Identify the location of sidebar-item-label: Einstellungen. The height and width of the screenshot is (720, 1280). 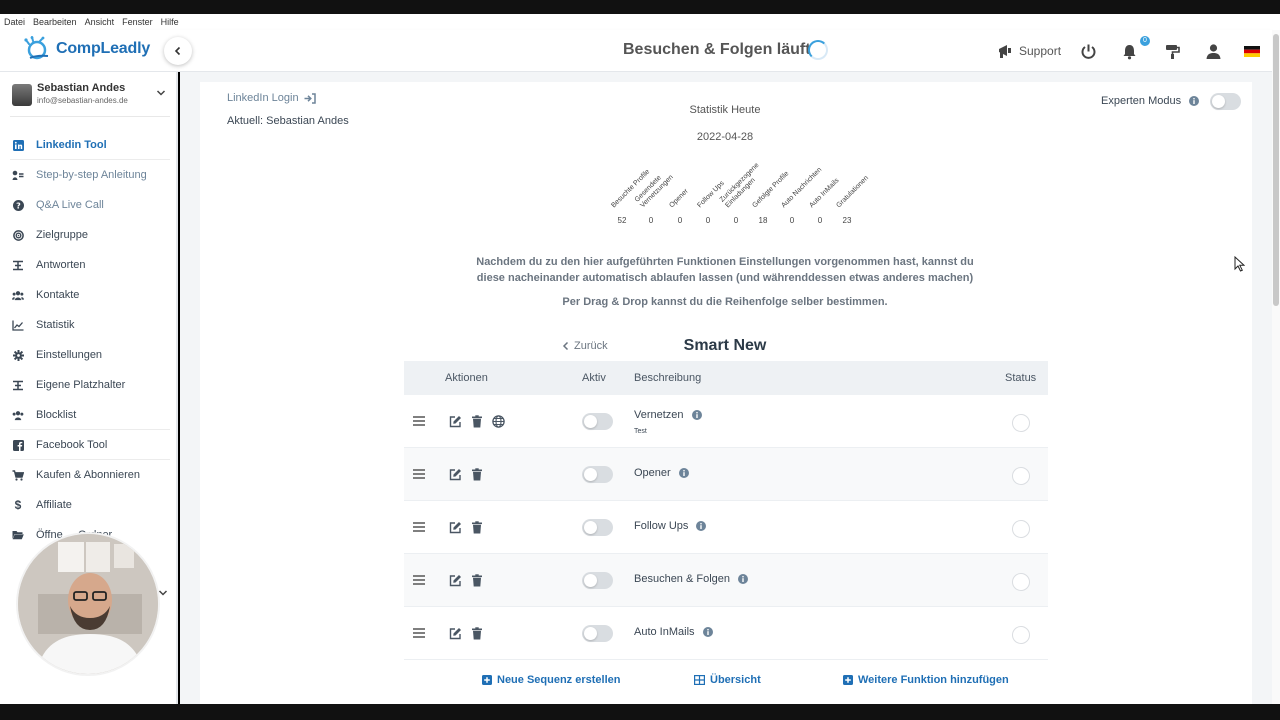
(69, 355).